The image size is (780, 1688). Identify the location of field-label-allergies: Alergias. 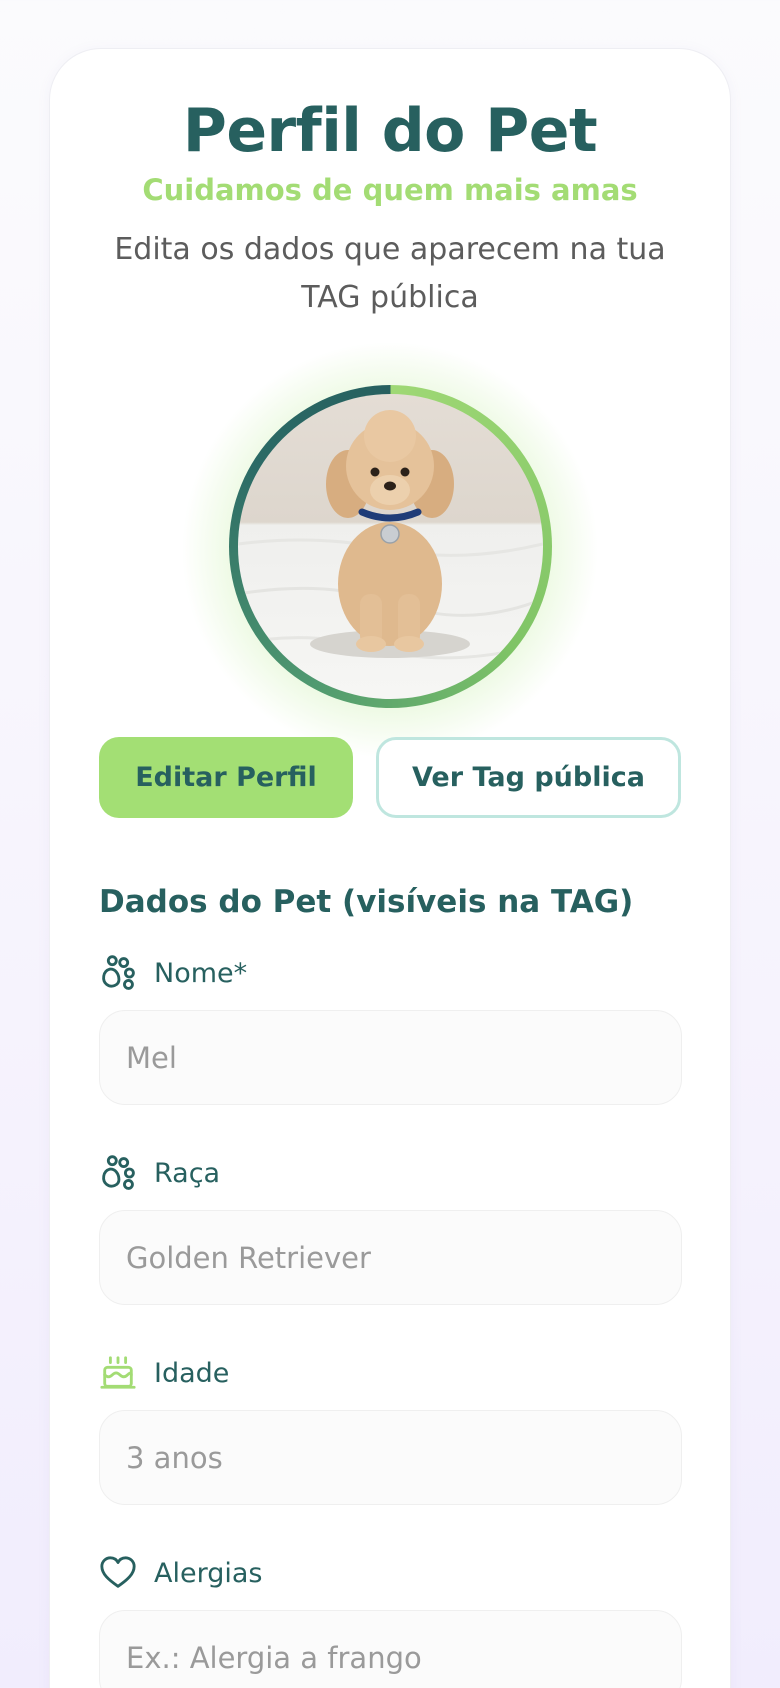
(180, 1573).